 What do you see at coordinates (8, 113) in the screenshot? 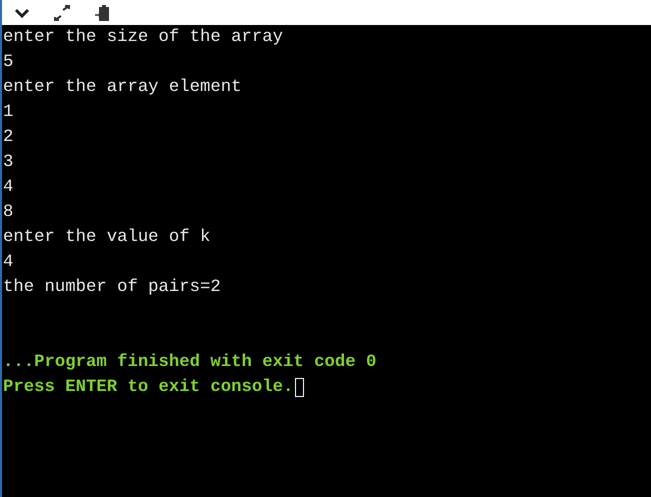
I see `output-line: 1` at bounding box center [8, 113].